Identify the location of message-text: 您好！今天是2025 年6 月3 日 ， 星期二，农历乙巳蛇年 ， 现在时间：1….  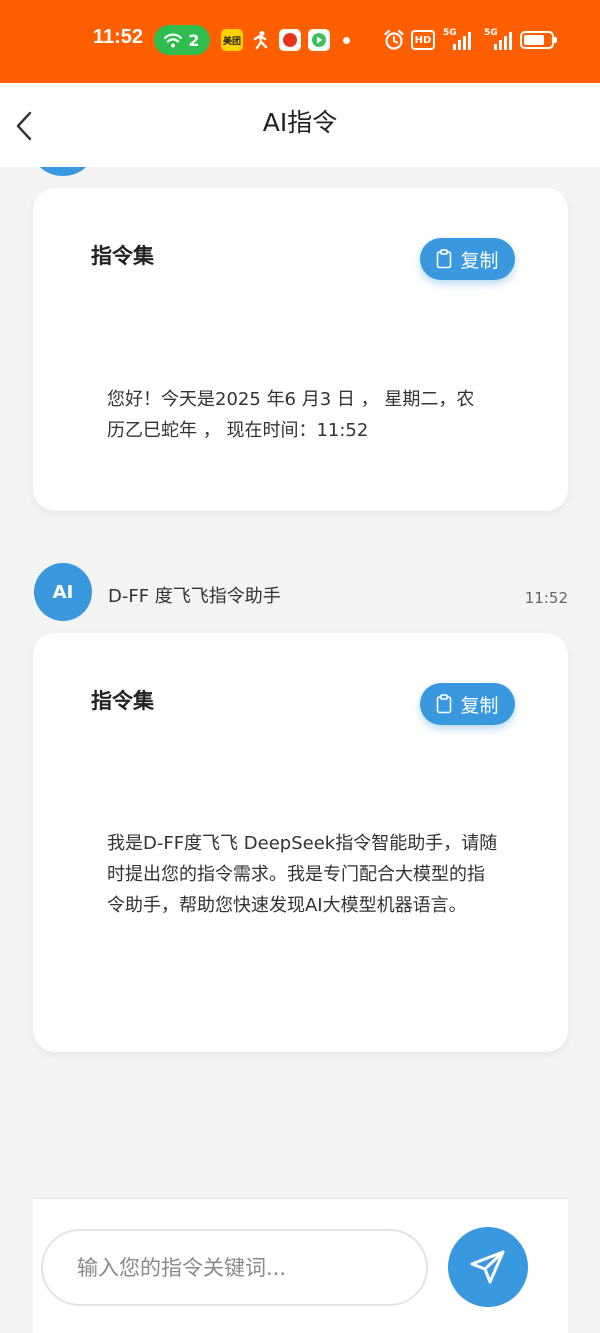
(291, 415).